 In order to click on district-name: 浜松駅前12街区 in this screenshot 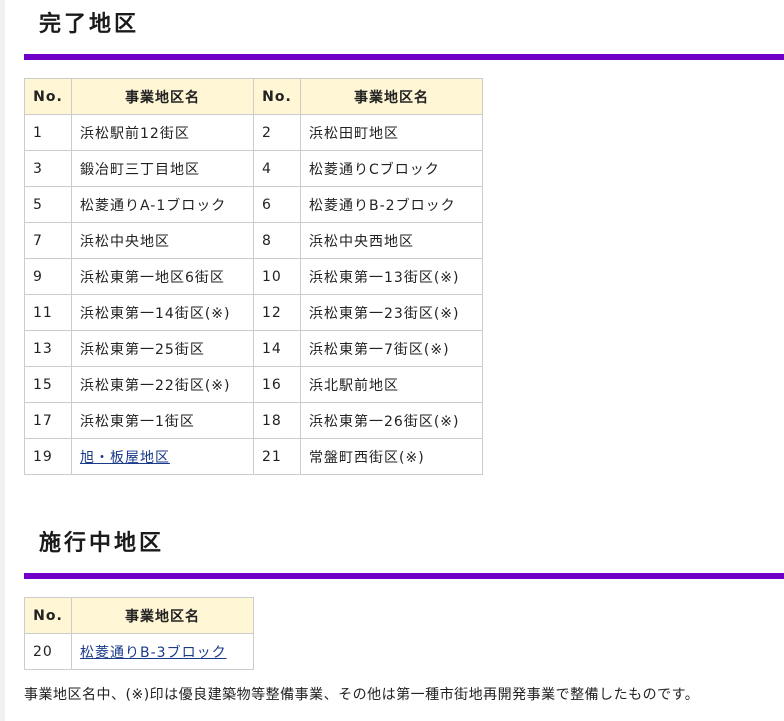, I will do `click(162, 132)`.